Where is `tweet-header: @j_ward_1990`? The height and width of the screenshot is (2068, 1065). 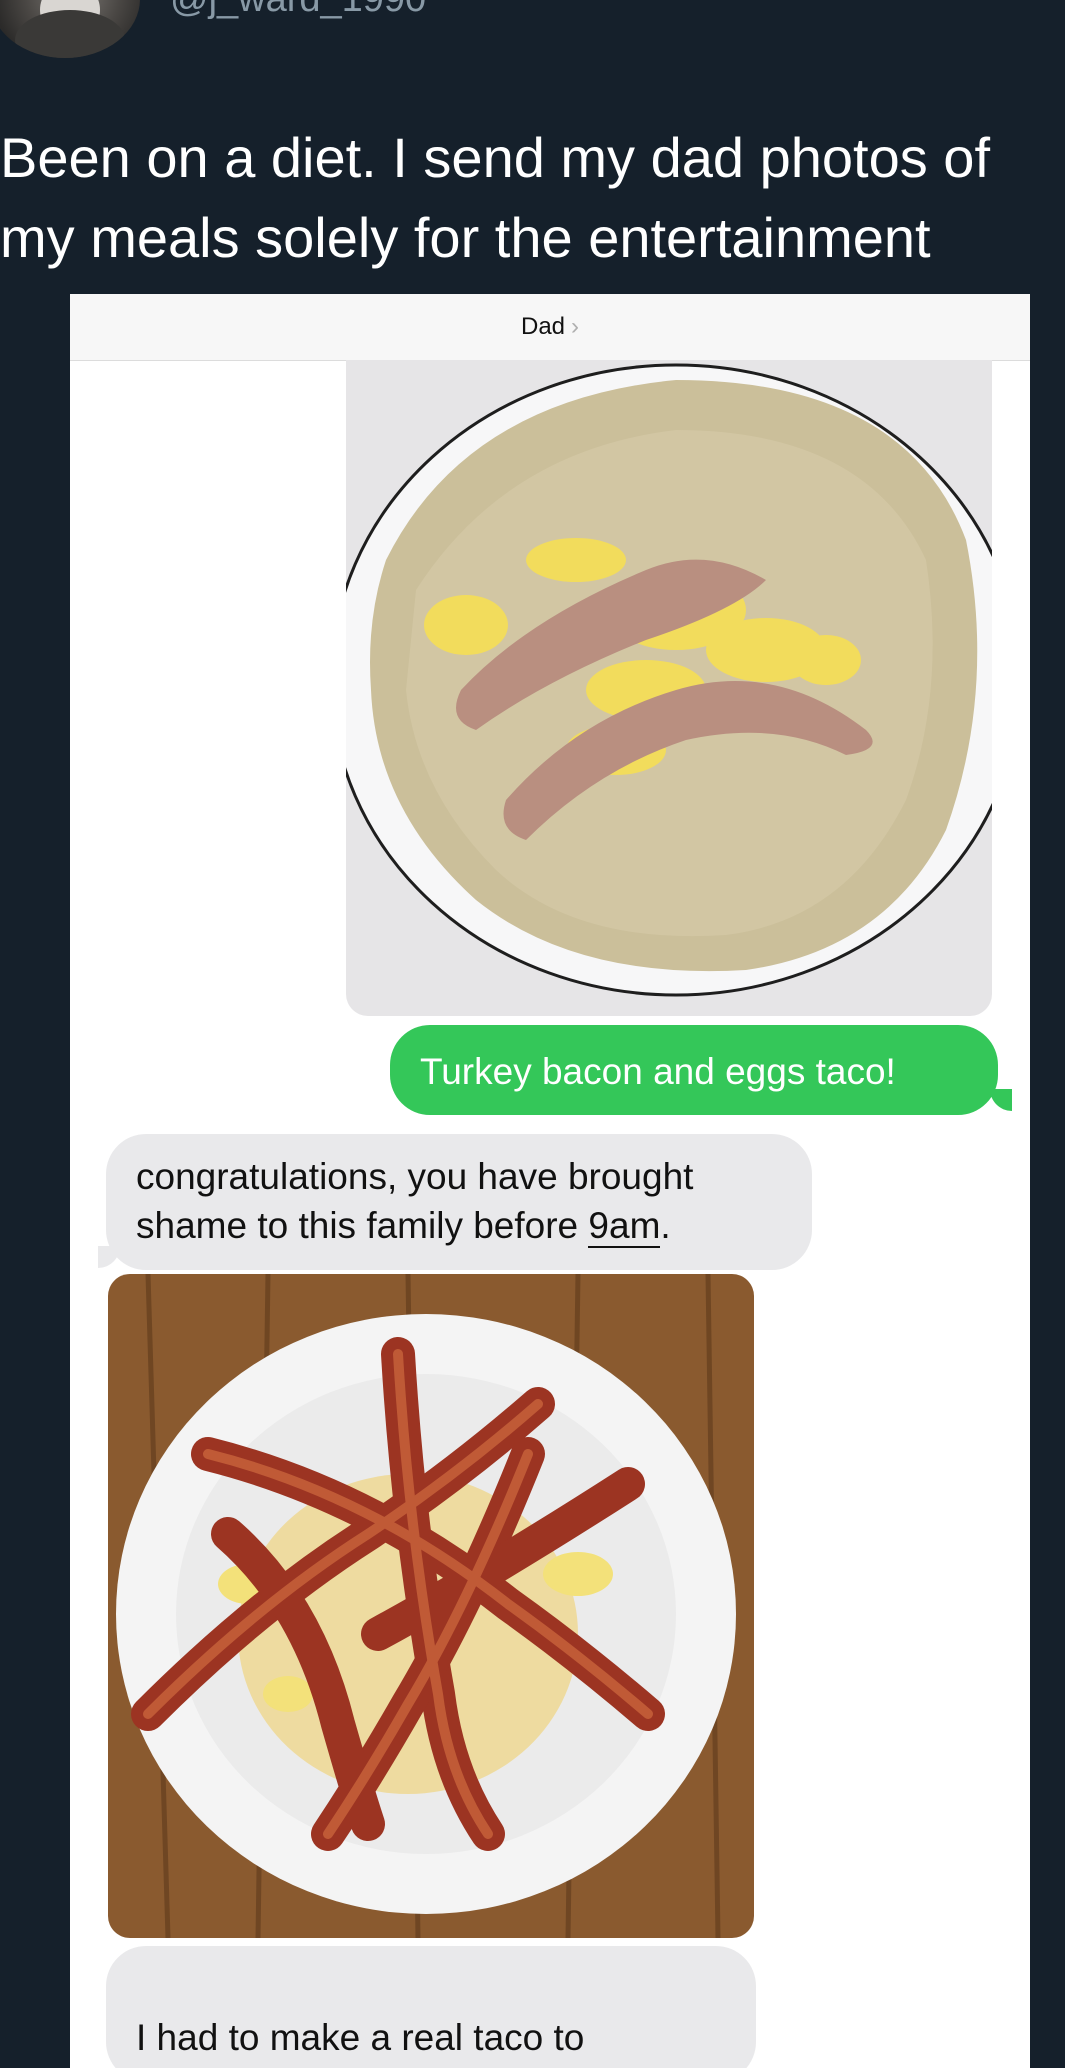 tweet-header: @j_ward_1990 is located at coordinates (532, 35).